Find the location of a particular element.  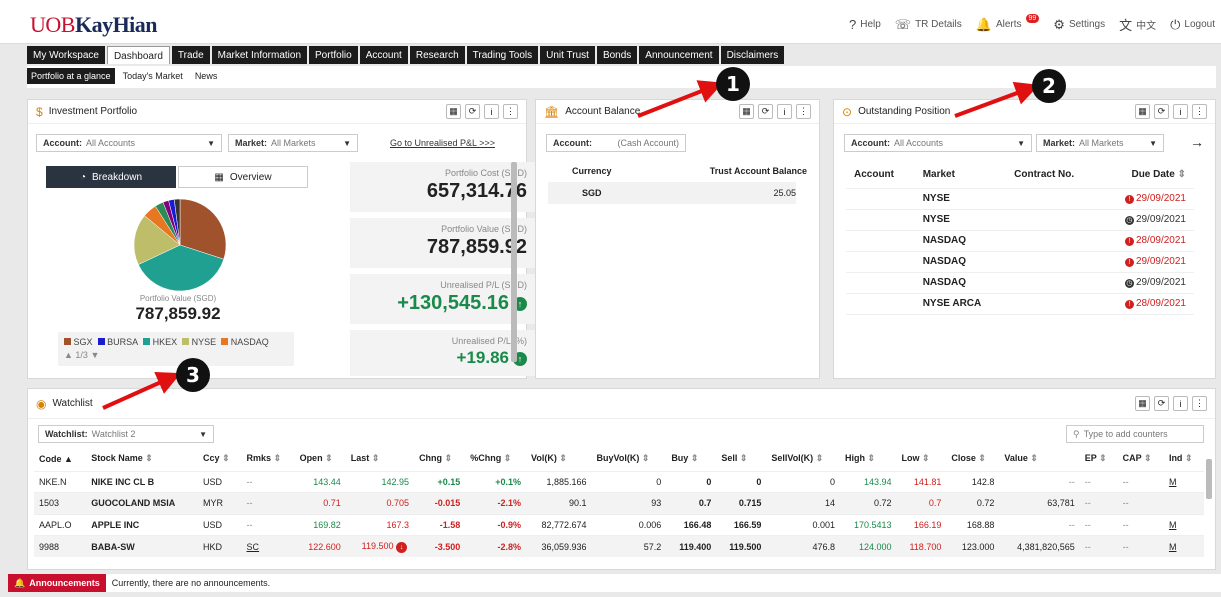

col-pchng: %Chng ⇕ is located at coordinates (495, 459).